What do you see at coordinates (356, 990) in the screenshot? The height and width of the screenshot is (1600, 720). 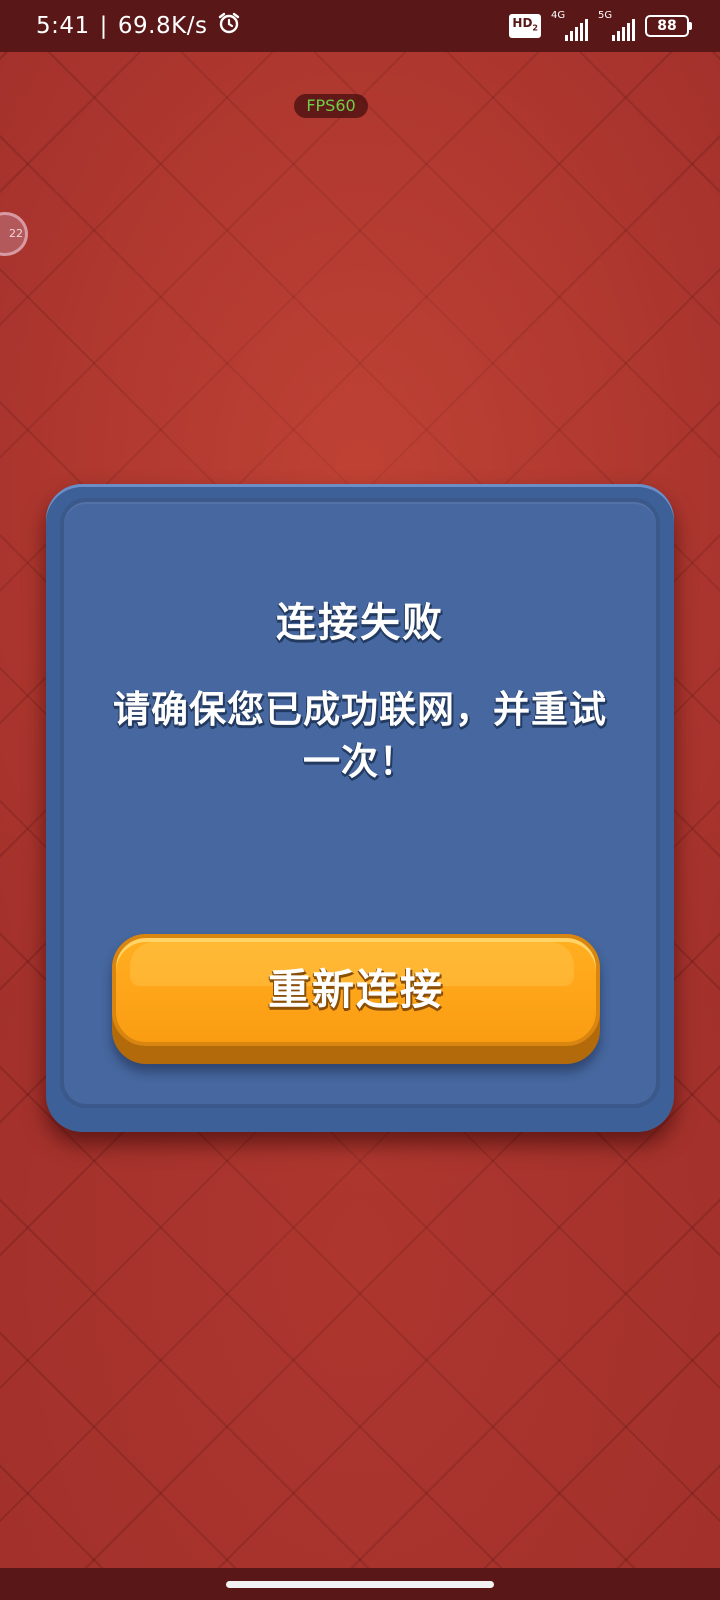 I see `reconnect-button-label: 重新连接` at bounding box center [356, 990].